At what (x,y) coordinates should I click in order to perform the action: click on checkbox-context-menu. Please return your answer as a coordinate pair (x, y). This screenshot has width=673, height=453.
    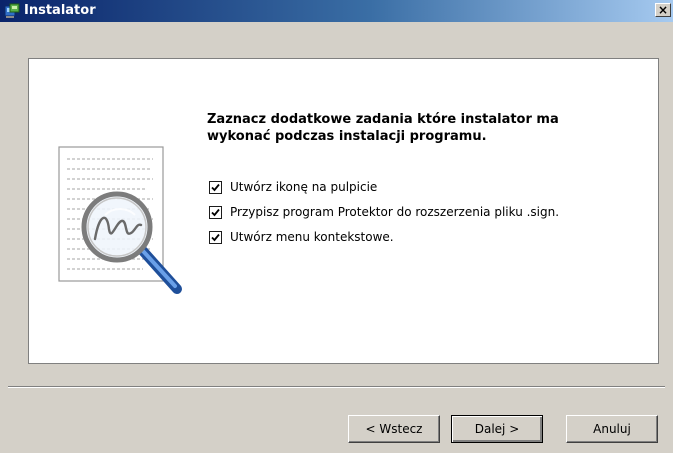
    Looking at the image, I should click on (215, 237).